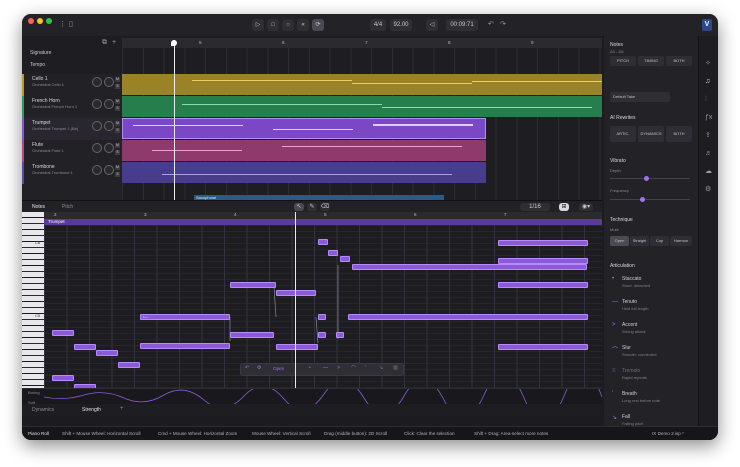  What do you see at coordinates (91, 410) in the screenshot?
I see `tab-strength: Strength` at bounding box center [91, 410].